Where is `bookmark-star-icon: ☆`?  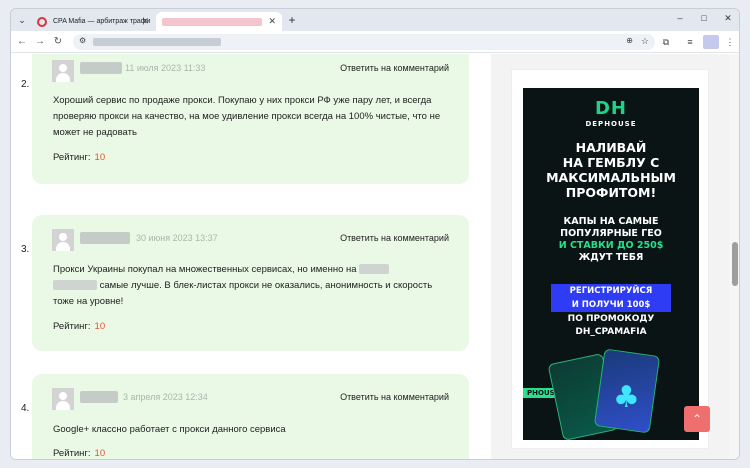
bookmark-star-icon: ☆ is located at coordinates (645, 41).